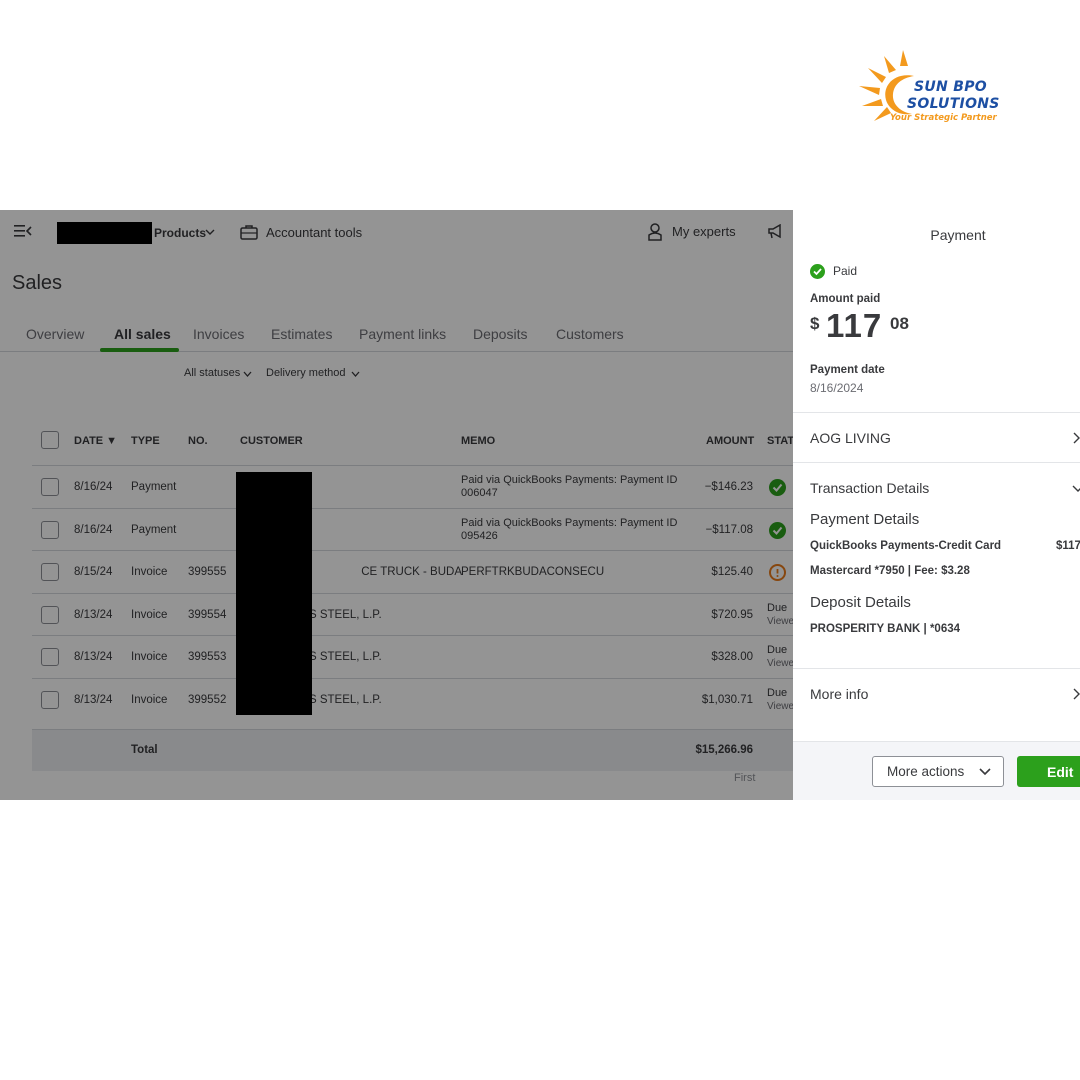 The width and height of the screenshot is (1080, 1080). I want to click on more-actions-button: More actions, so click(938, 771).